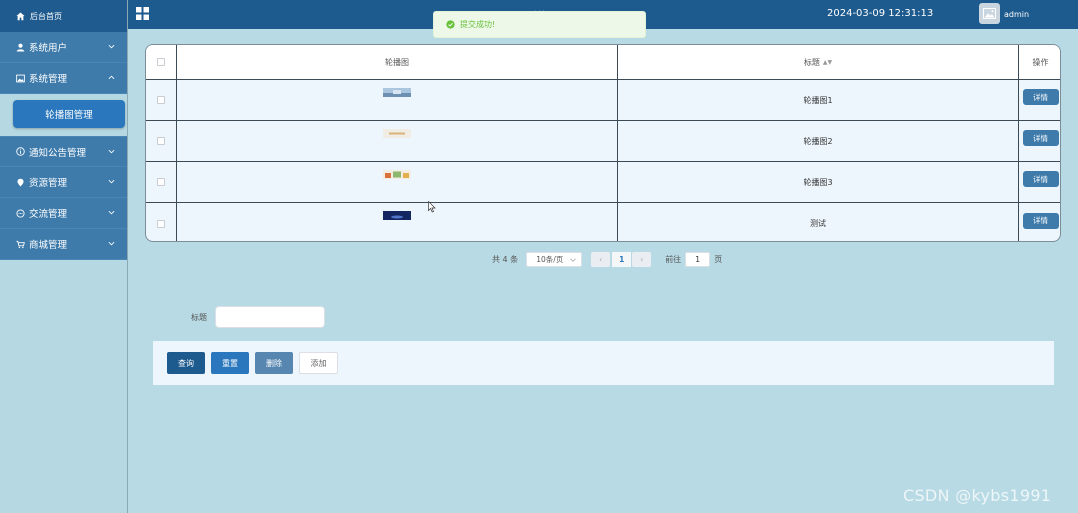 Image resolution: width=1078 pixels, height=513 pixels. I want to click on location-icon, so click(20, 182).